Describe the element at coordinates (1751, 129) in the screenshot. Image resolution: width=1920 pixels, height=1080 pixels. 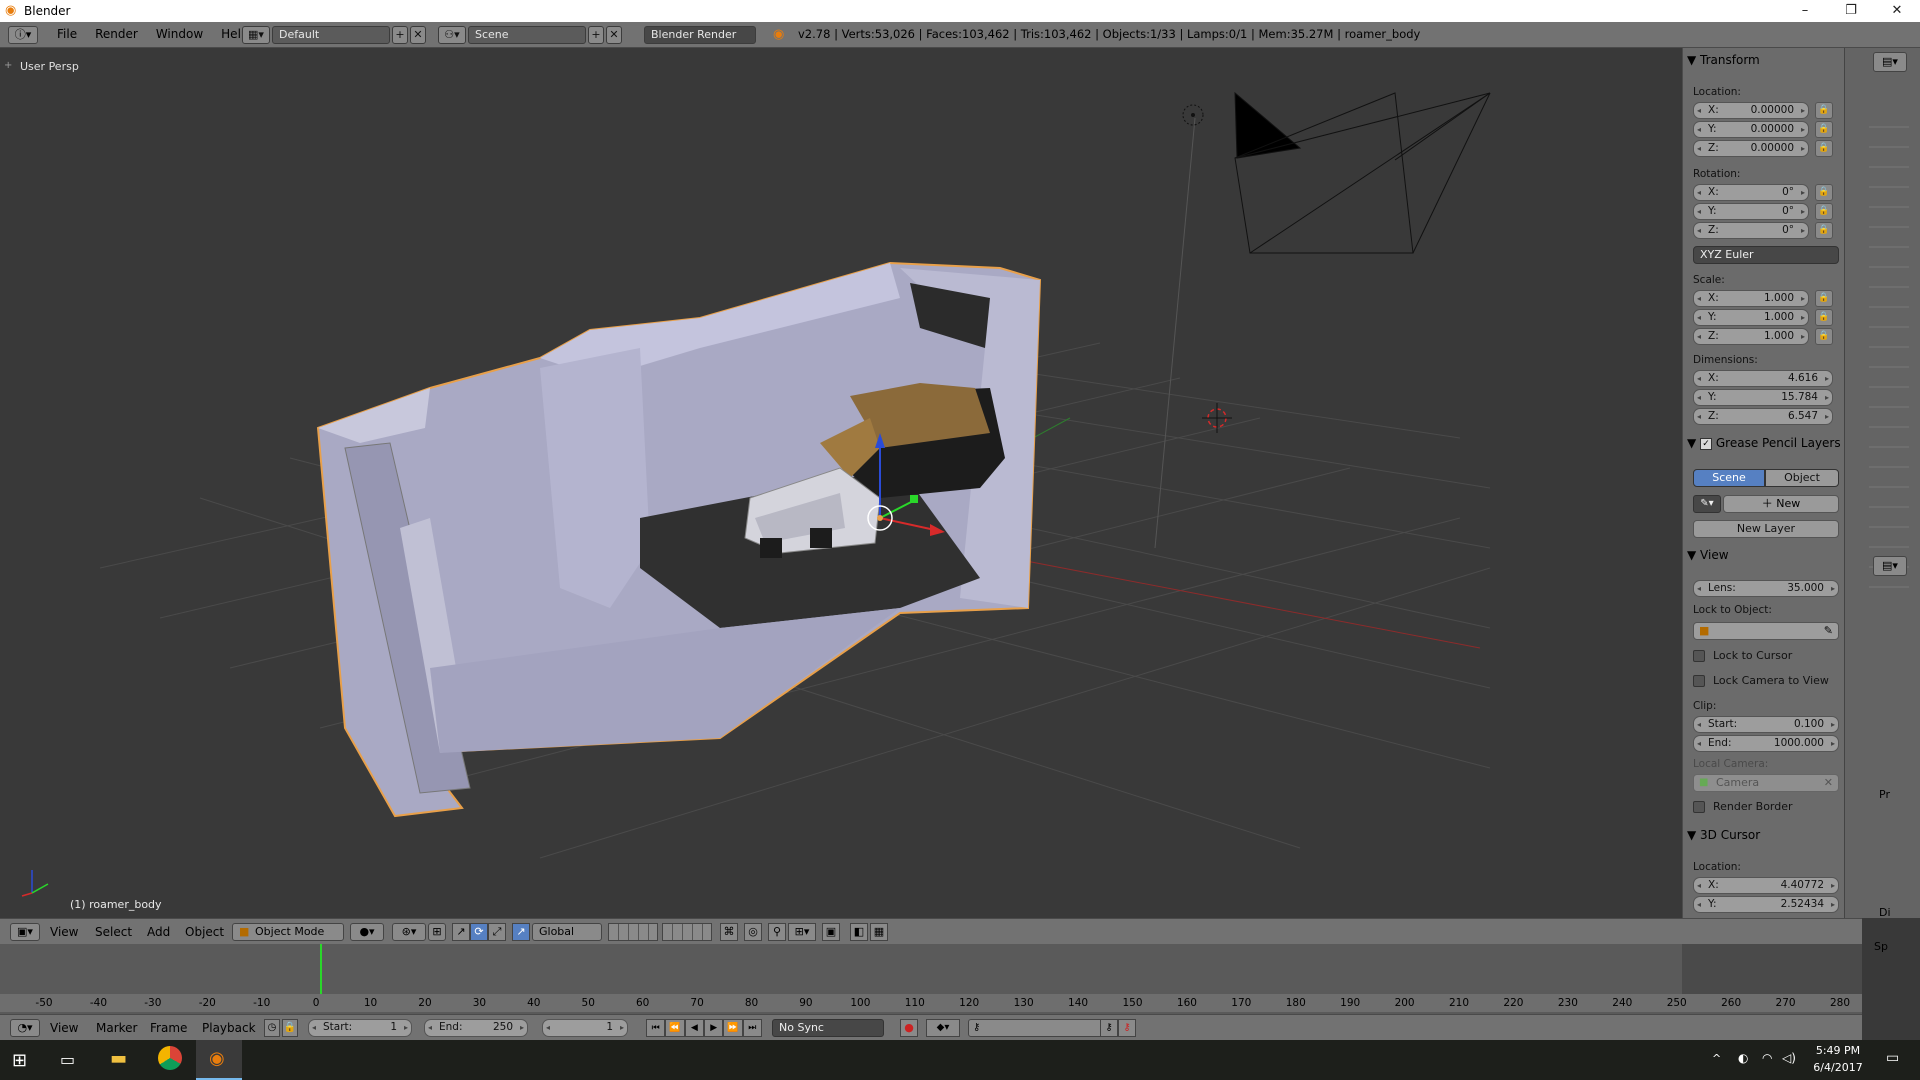
I see `location-y-field: ◂ Y: 0.00000 ▸` at that location.